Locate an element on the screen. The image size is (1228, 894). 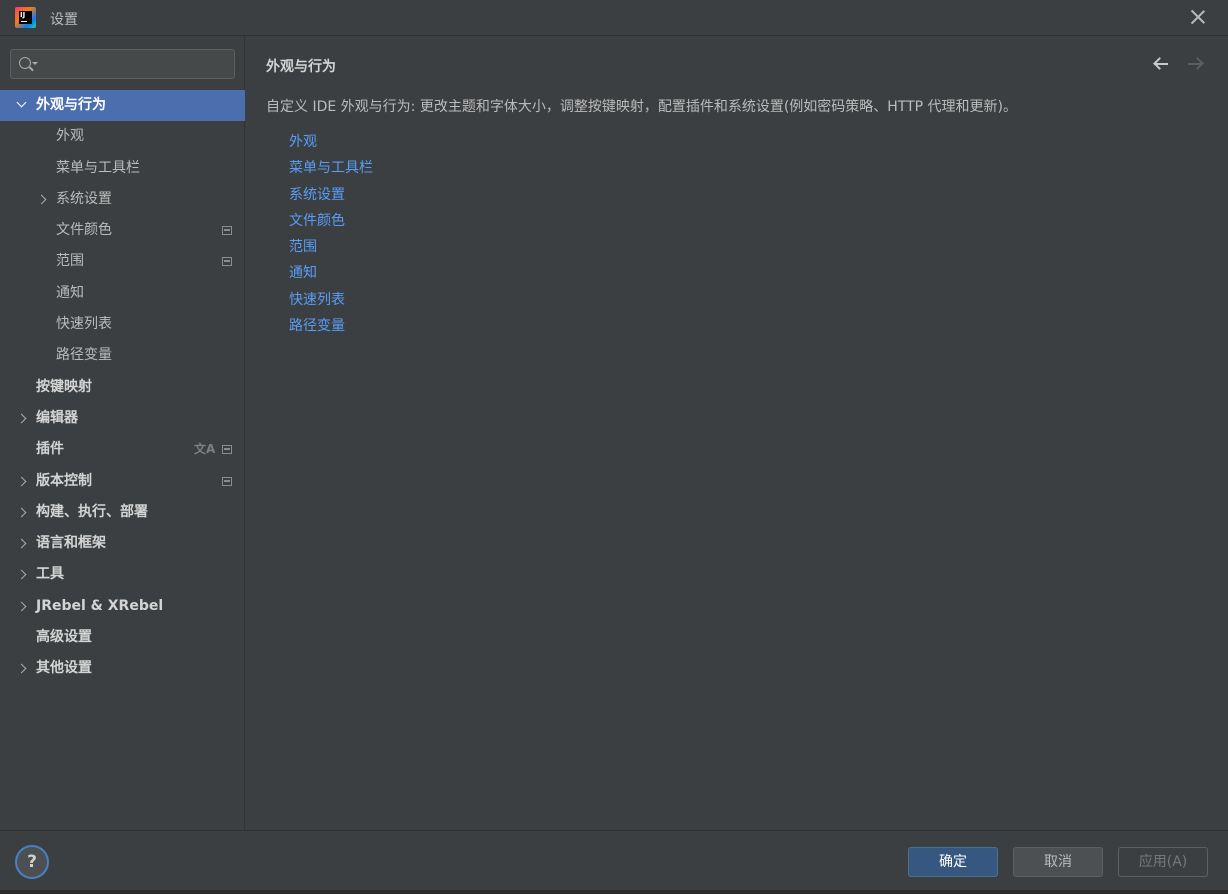
sidebar-item-14: 语言和框架 is located at coordinates (122, 543).